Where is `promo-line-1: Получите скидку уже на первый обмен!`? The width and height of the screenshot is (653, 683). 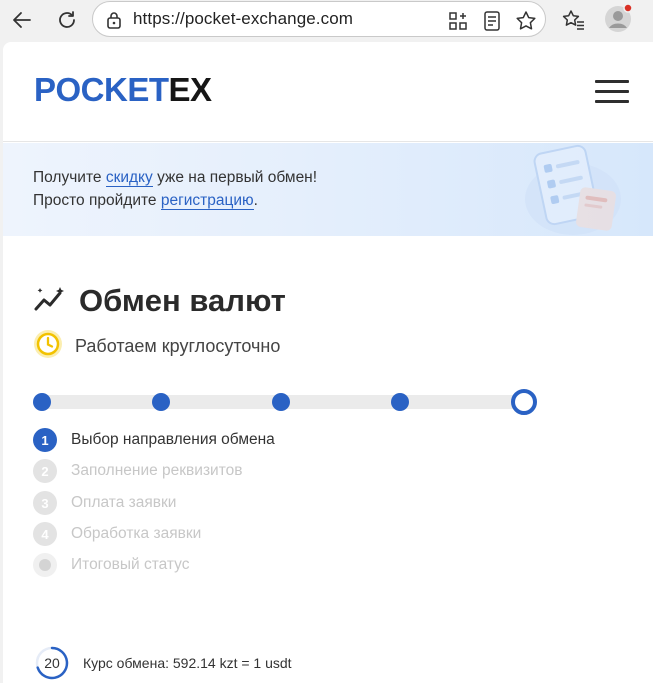
promo-line-1: Получите скидку уже на первый обмен! is located at coordinates (175, 178).